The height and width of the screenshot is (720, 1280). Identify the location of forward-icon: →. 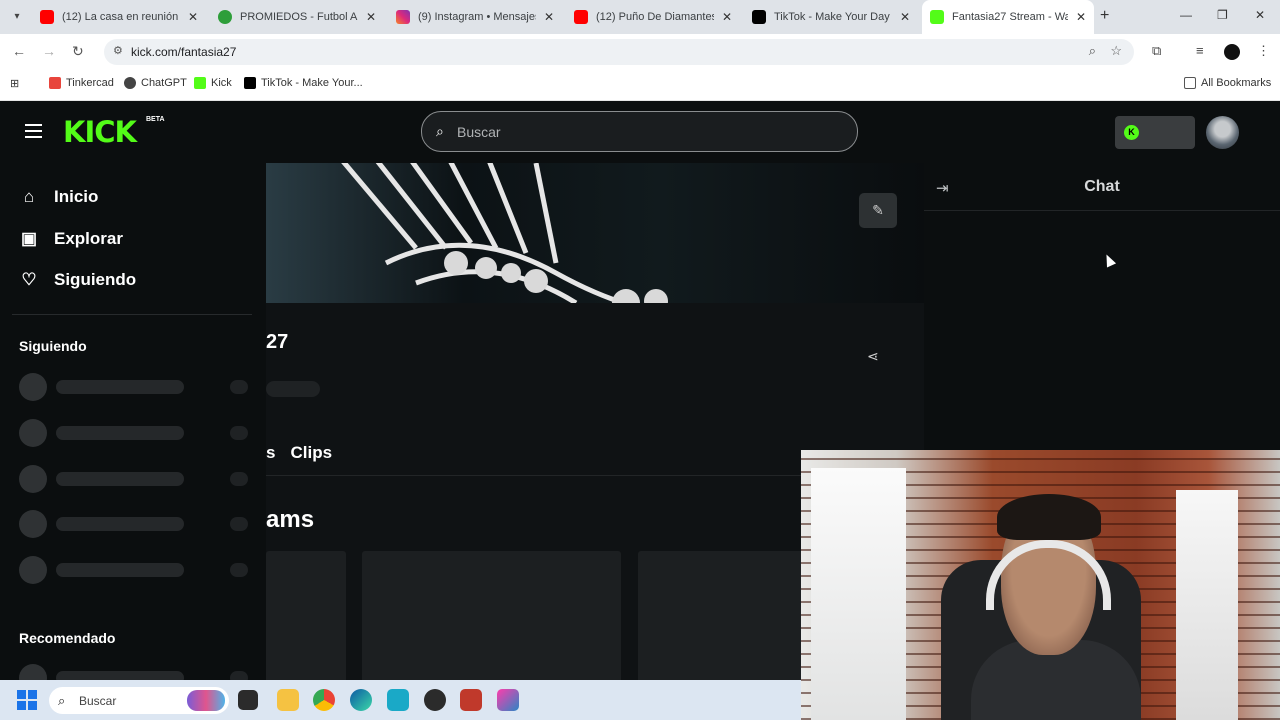
(49, 51).